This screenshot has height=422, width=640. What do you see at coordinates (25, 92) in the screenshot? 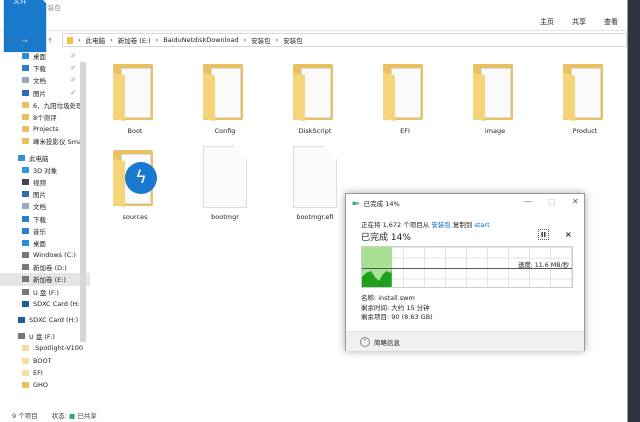
I see `pictures-icon` at bounding box center [25, 92].